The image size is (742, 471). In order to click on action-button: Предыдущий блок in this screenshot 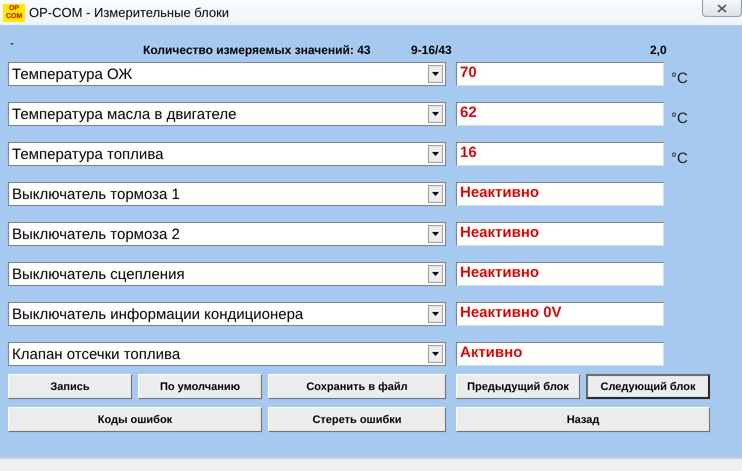, I will do `click(518, 386)`.